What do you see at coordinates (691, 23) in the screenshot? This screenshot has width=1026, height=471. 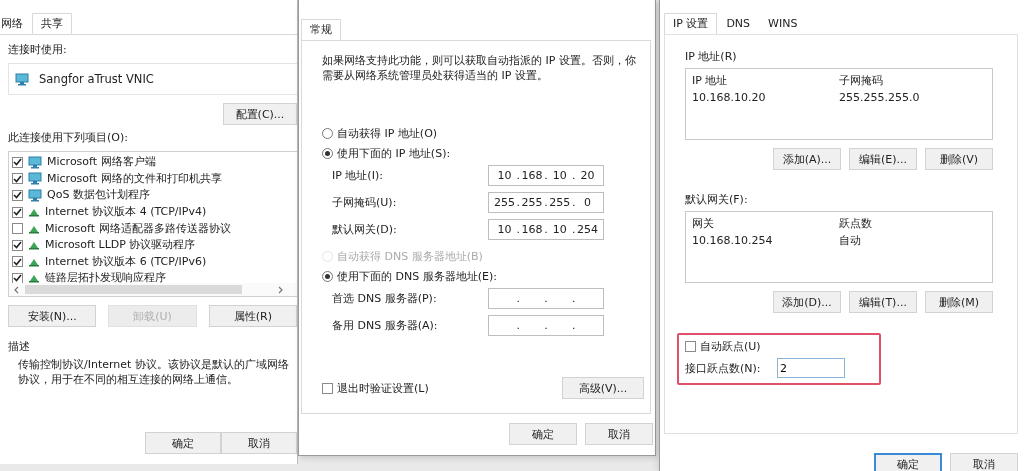 I see `tab: IP 设置` at bounding box center [691, 23].